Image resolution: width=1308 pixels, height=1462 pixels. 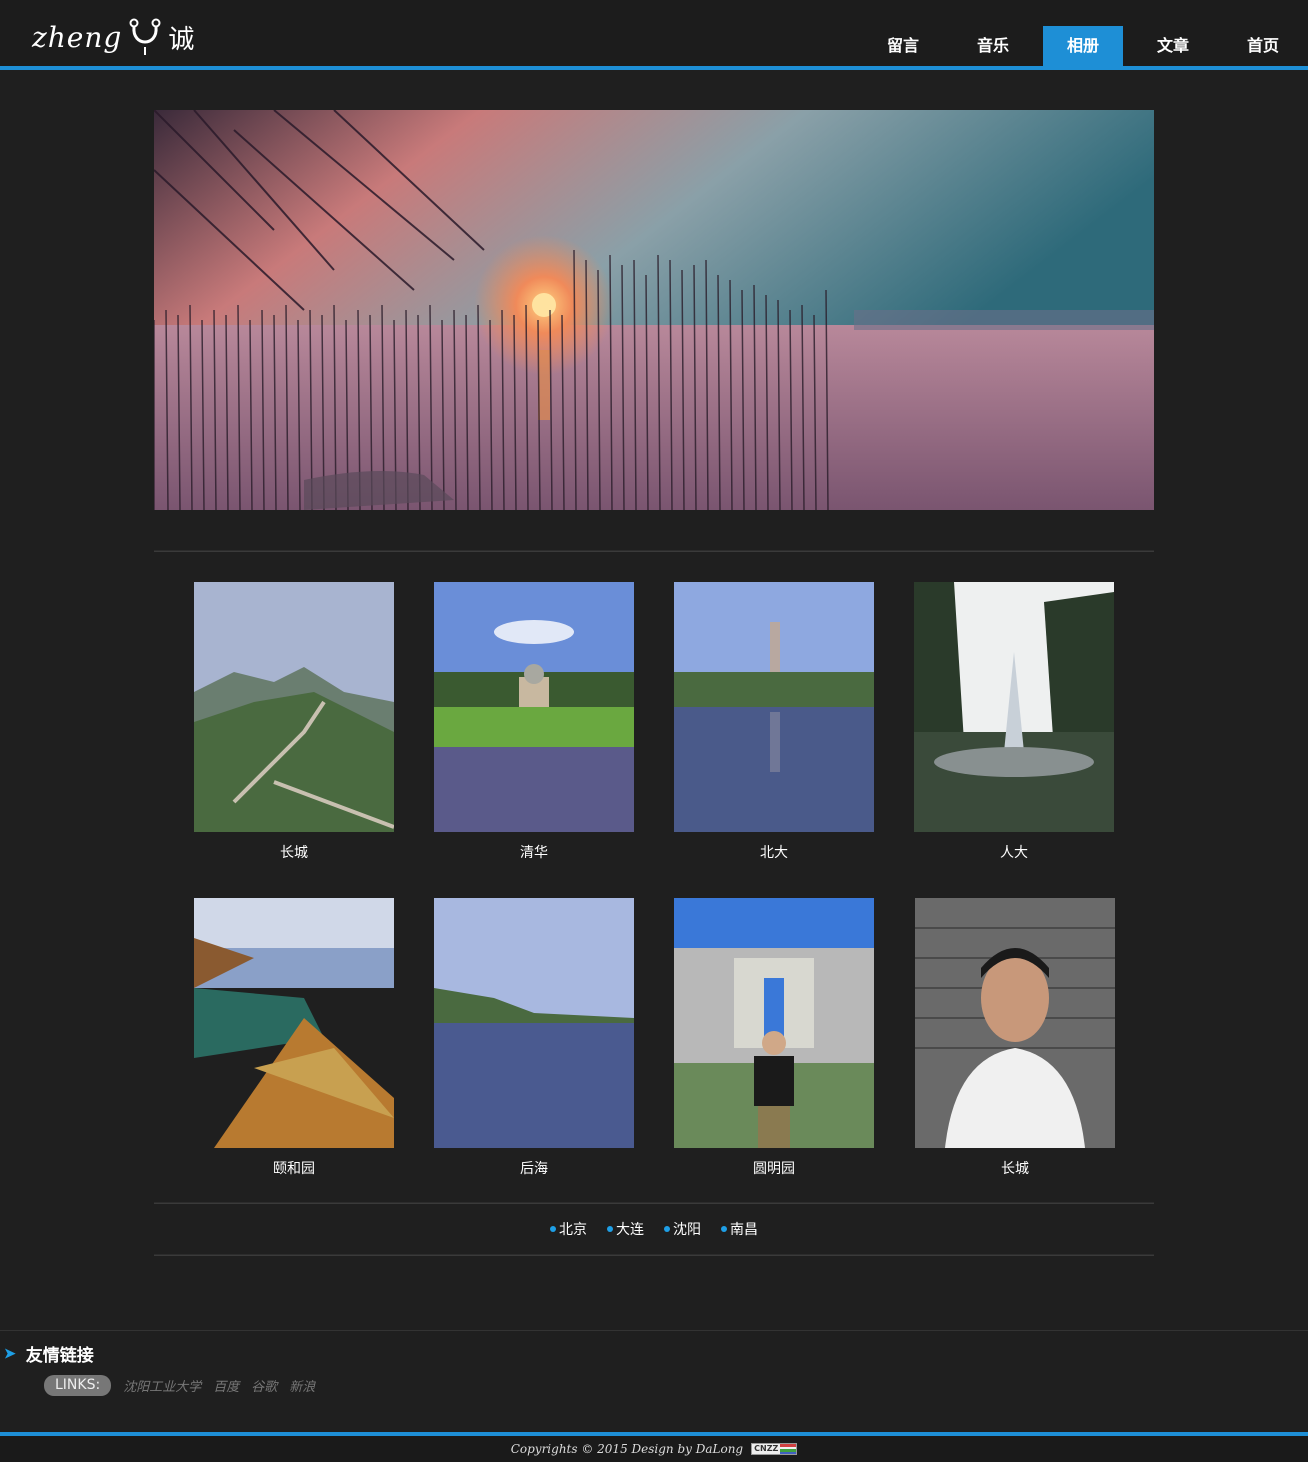 I want to click on photo-great-wall, so click(x=294, y=707).